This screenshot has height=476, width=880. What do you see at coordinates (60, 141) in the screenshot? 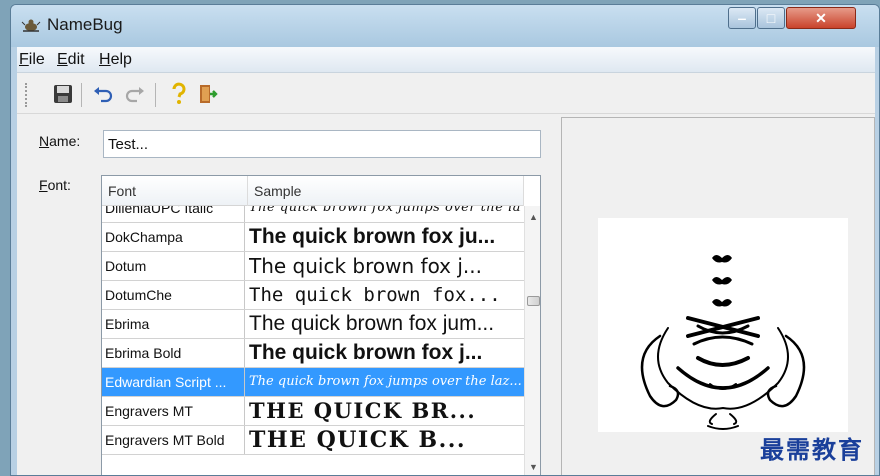
I see `name-label: Name:` at bounding box center [60, 141].